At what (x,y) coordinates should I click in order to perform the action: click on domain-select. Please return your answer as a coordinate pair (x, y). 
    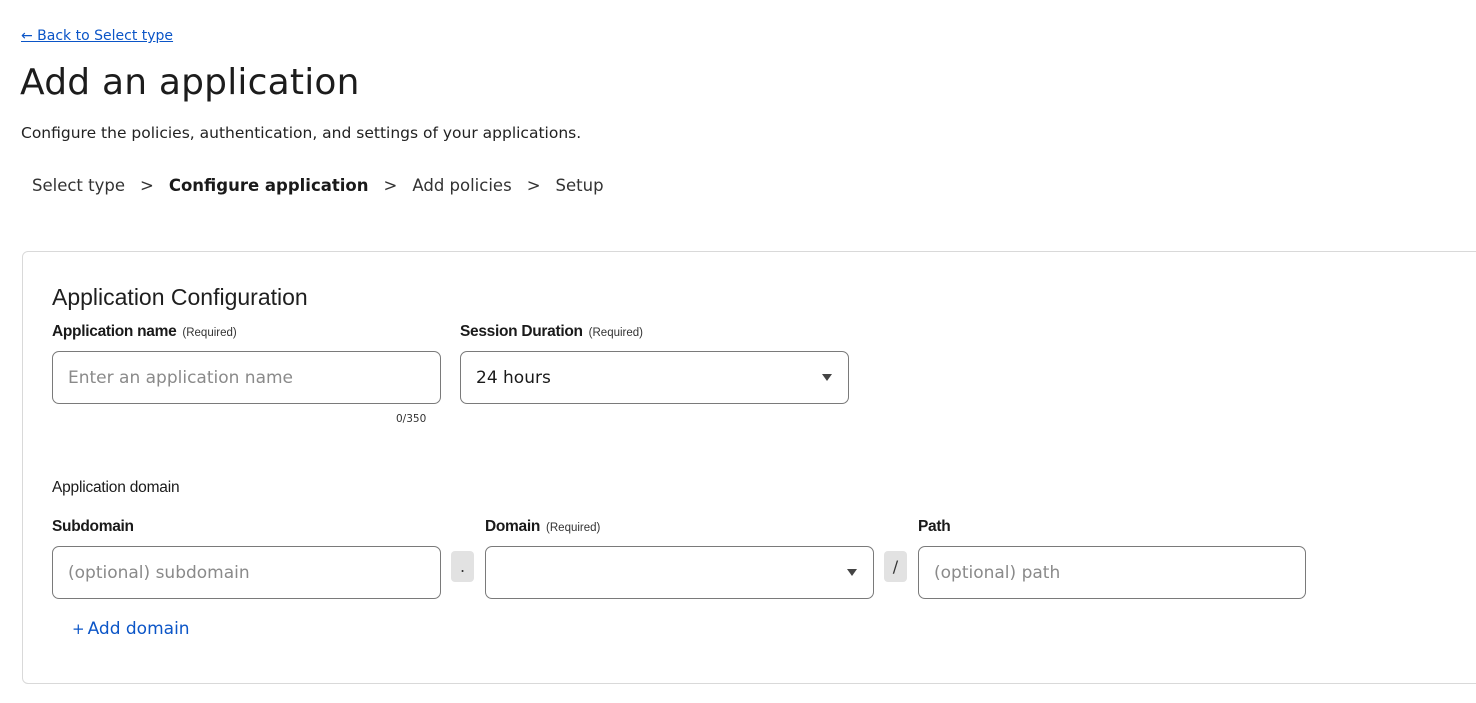
    Looking at the image, I should click on (679, 572).